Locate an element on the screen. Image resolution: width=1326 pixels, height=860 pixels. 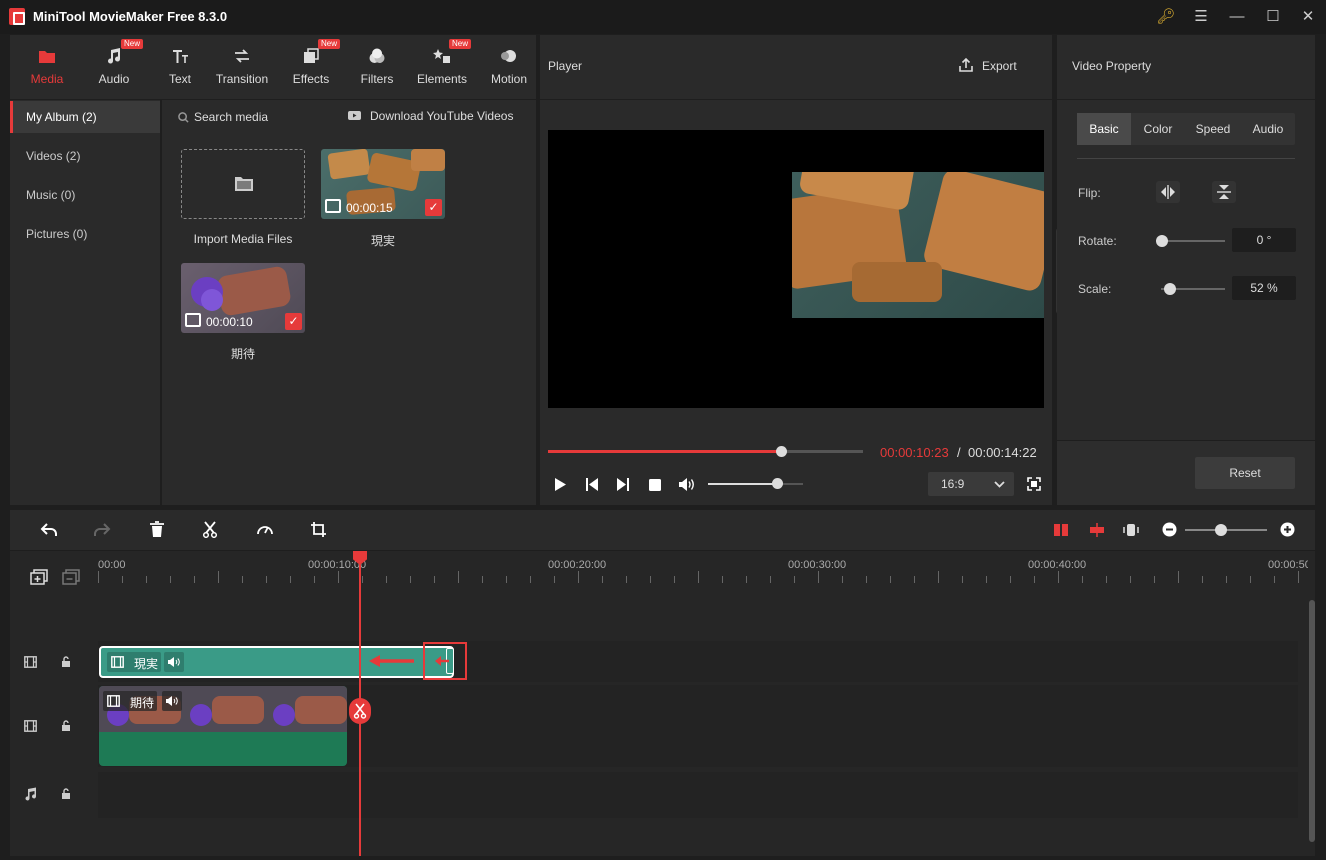
volume-handle is located at coordinates (778, 483).